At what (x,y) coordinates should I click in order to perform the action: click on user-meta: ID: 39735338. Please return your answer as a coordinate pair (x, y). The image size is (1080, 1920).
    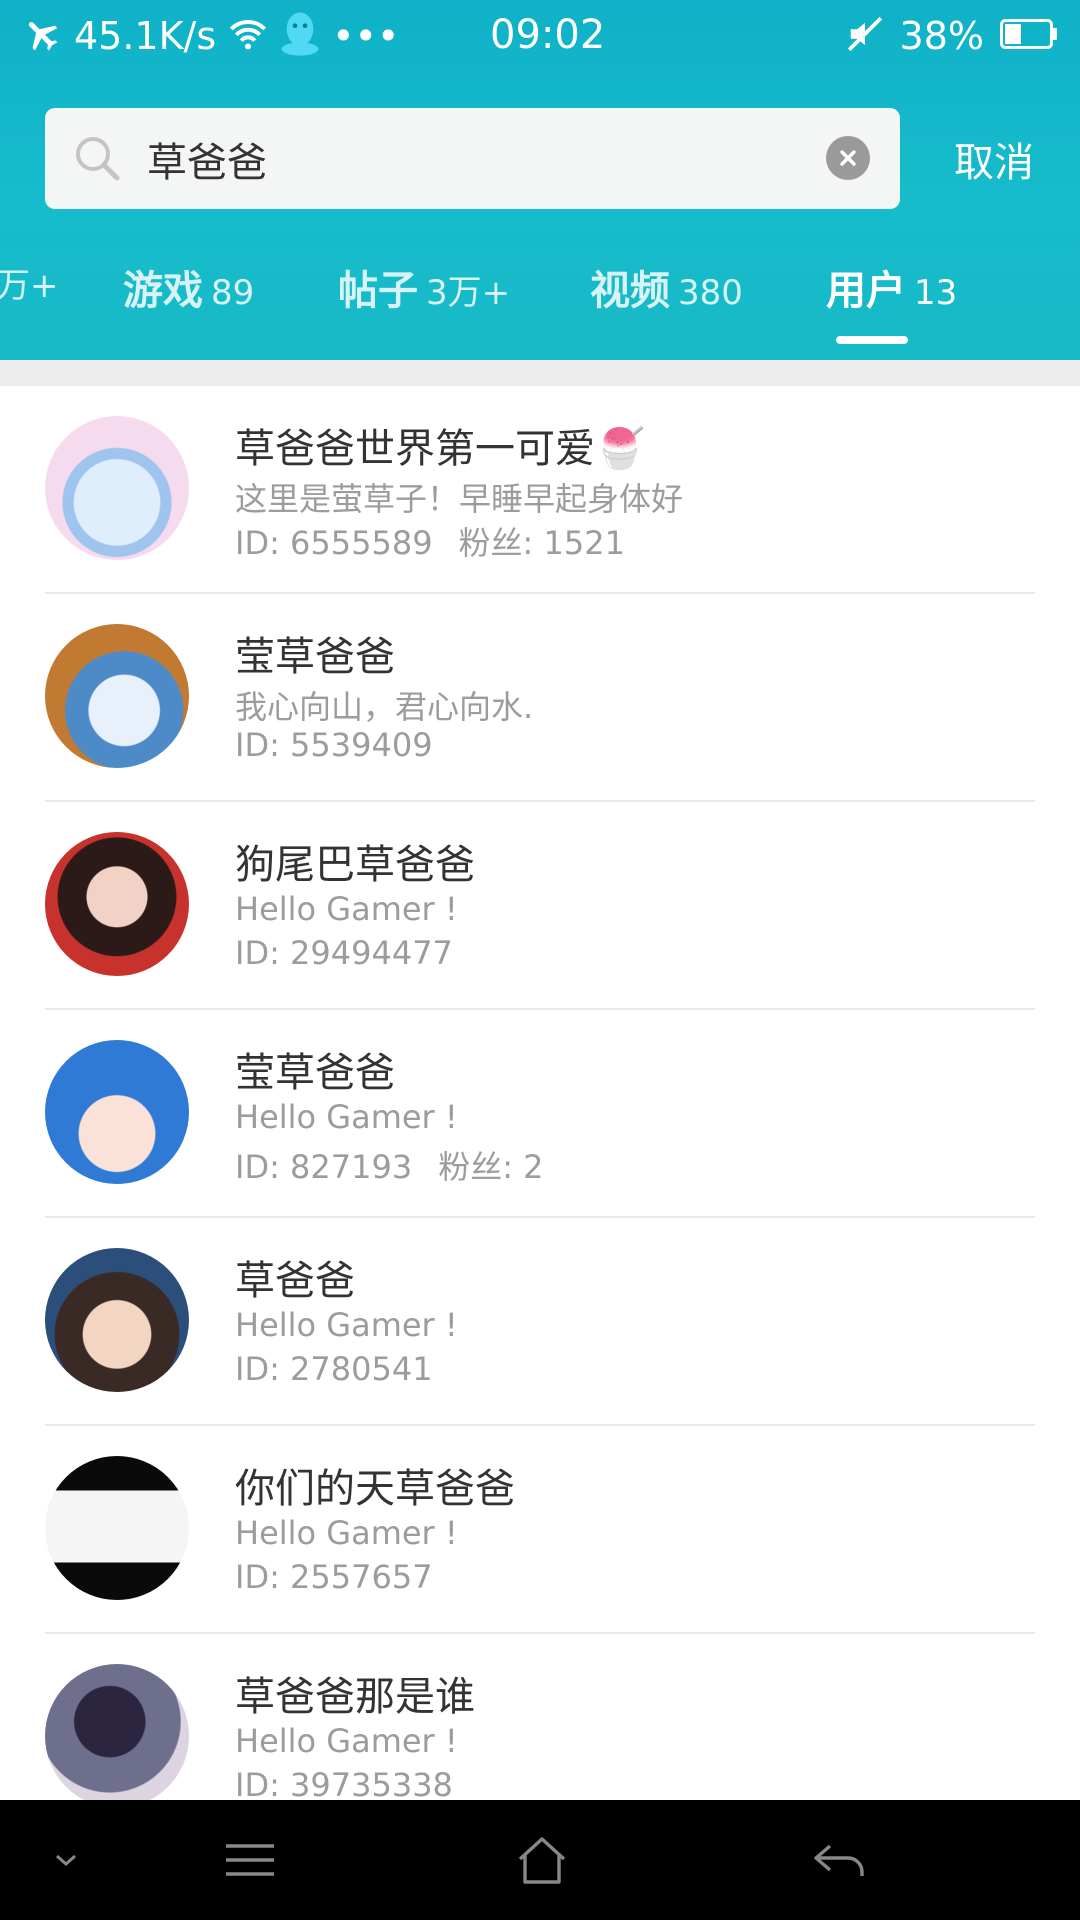
    Looking at the image, I should click on (357, 1785).